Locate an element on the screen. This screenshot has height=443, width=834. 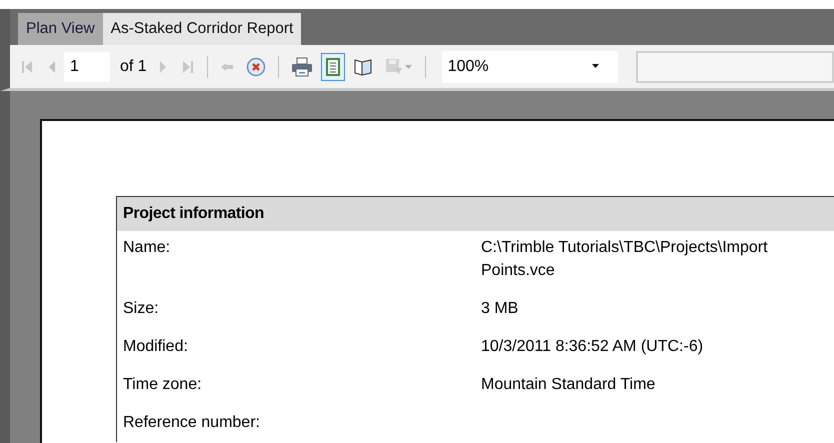
field-value: Mountain Standard Time is located at coordinates (568, 385).